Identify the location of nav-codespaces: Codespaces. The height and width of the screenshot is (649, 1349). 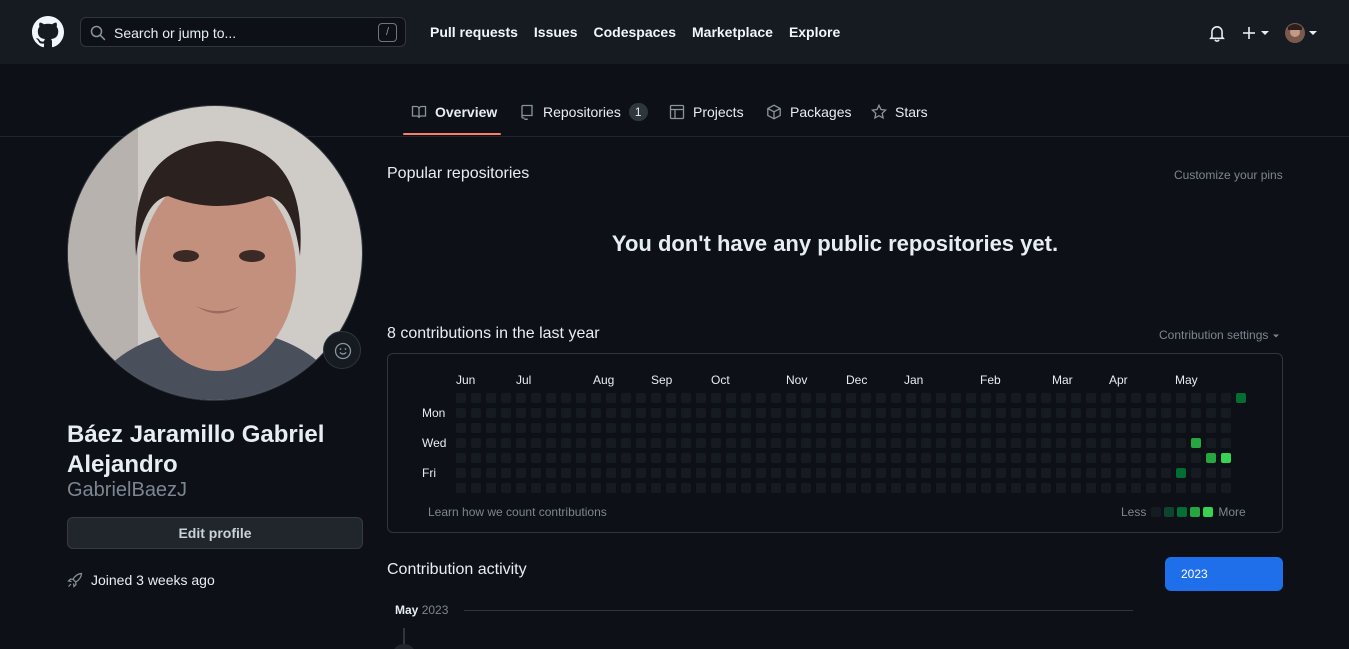
(635, 32).